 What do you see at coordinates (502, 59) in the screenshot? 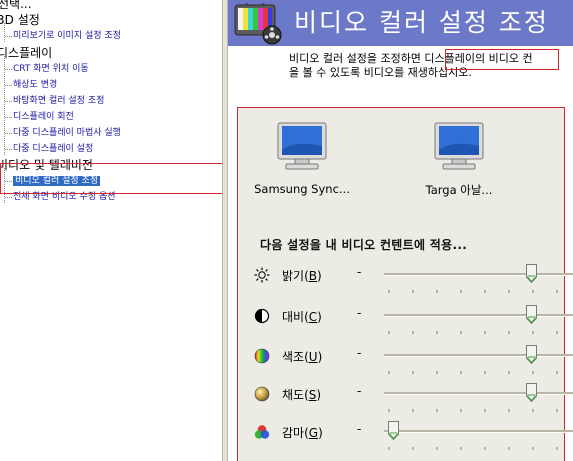
I see `description-highlight-box` at bounding box center [502, 59].